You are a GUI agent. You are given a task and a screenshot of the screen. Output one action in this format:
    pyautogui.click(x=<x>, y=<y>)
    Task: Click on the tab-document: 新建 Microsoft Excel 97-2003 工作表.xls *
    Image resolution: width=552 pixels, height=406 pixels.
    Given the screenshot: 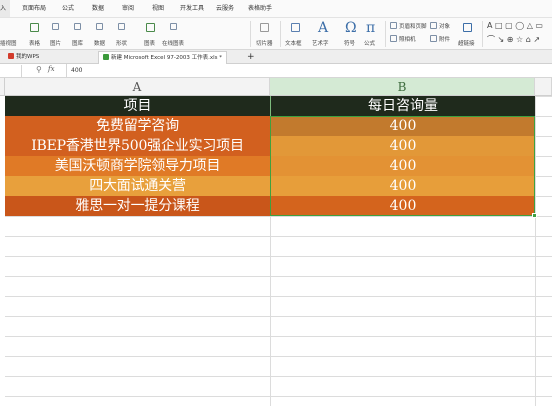 What is the action you would take?
    pyautogui.click(x=162, y=57)
    